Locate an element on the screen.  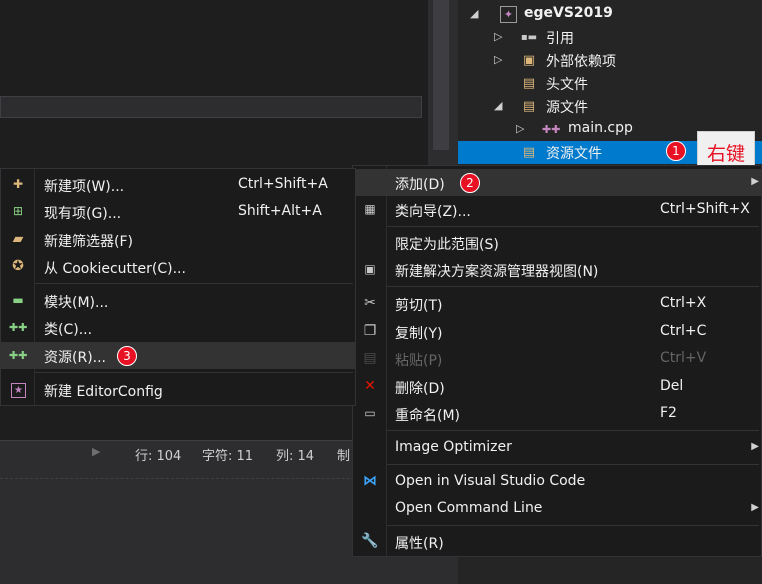
editorconfig-icon: ★ is located at coordinates (18, 390).